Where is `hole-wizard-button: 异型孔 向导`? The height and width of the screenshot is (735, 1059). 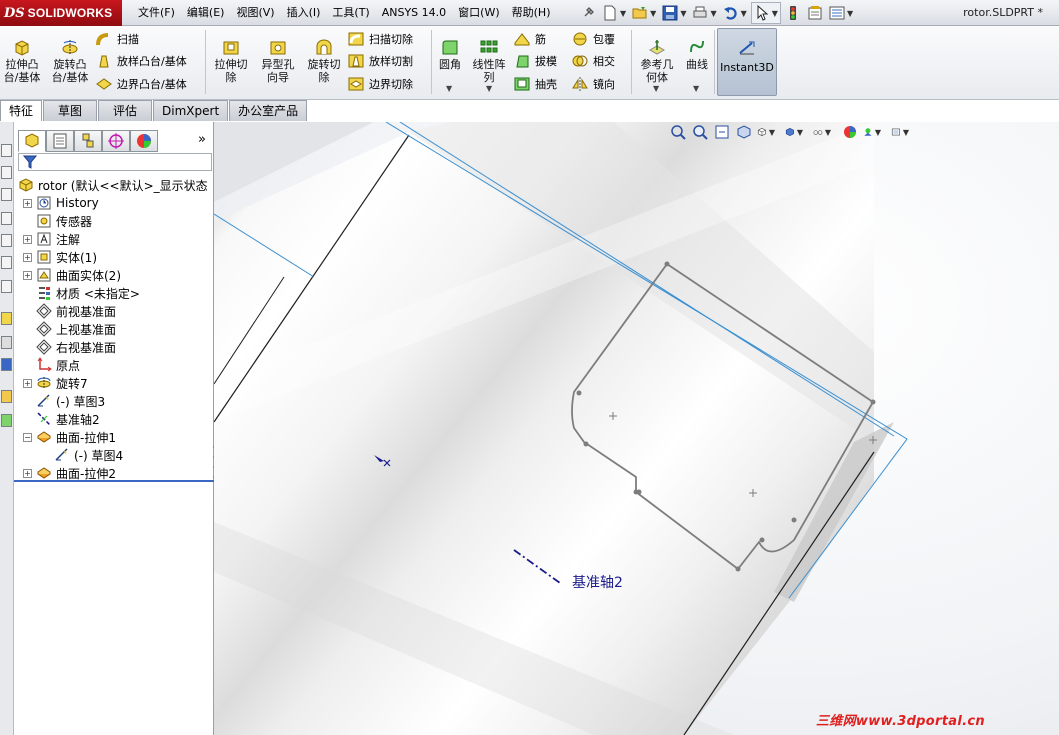 hole-wizard-button: 异型孔 向导 is located at coordinates (278, 55).